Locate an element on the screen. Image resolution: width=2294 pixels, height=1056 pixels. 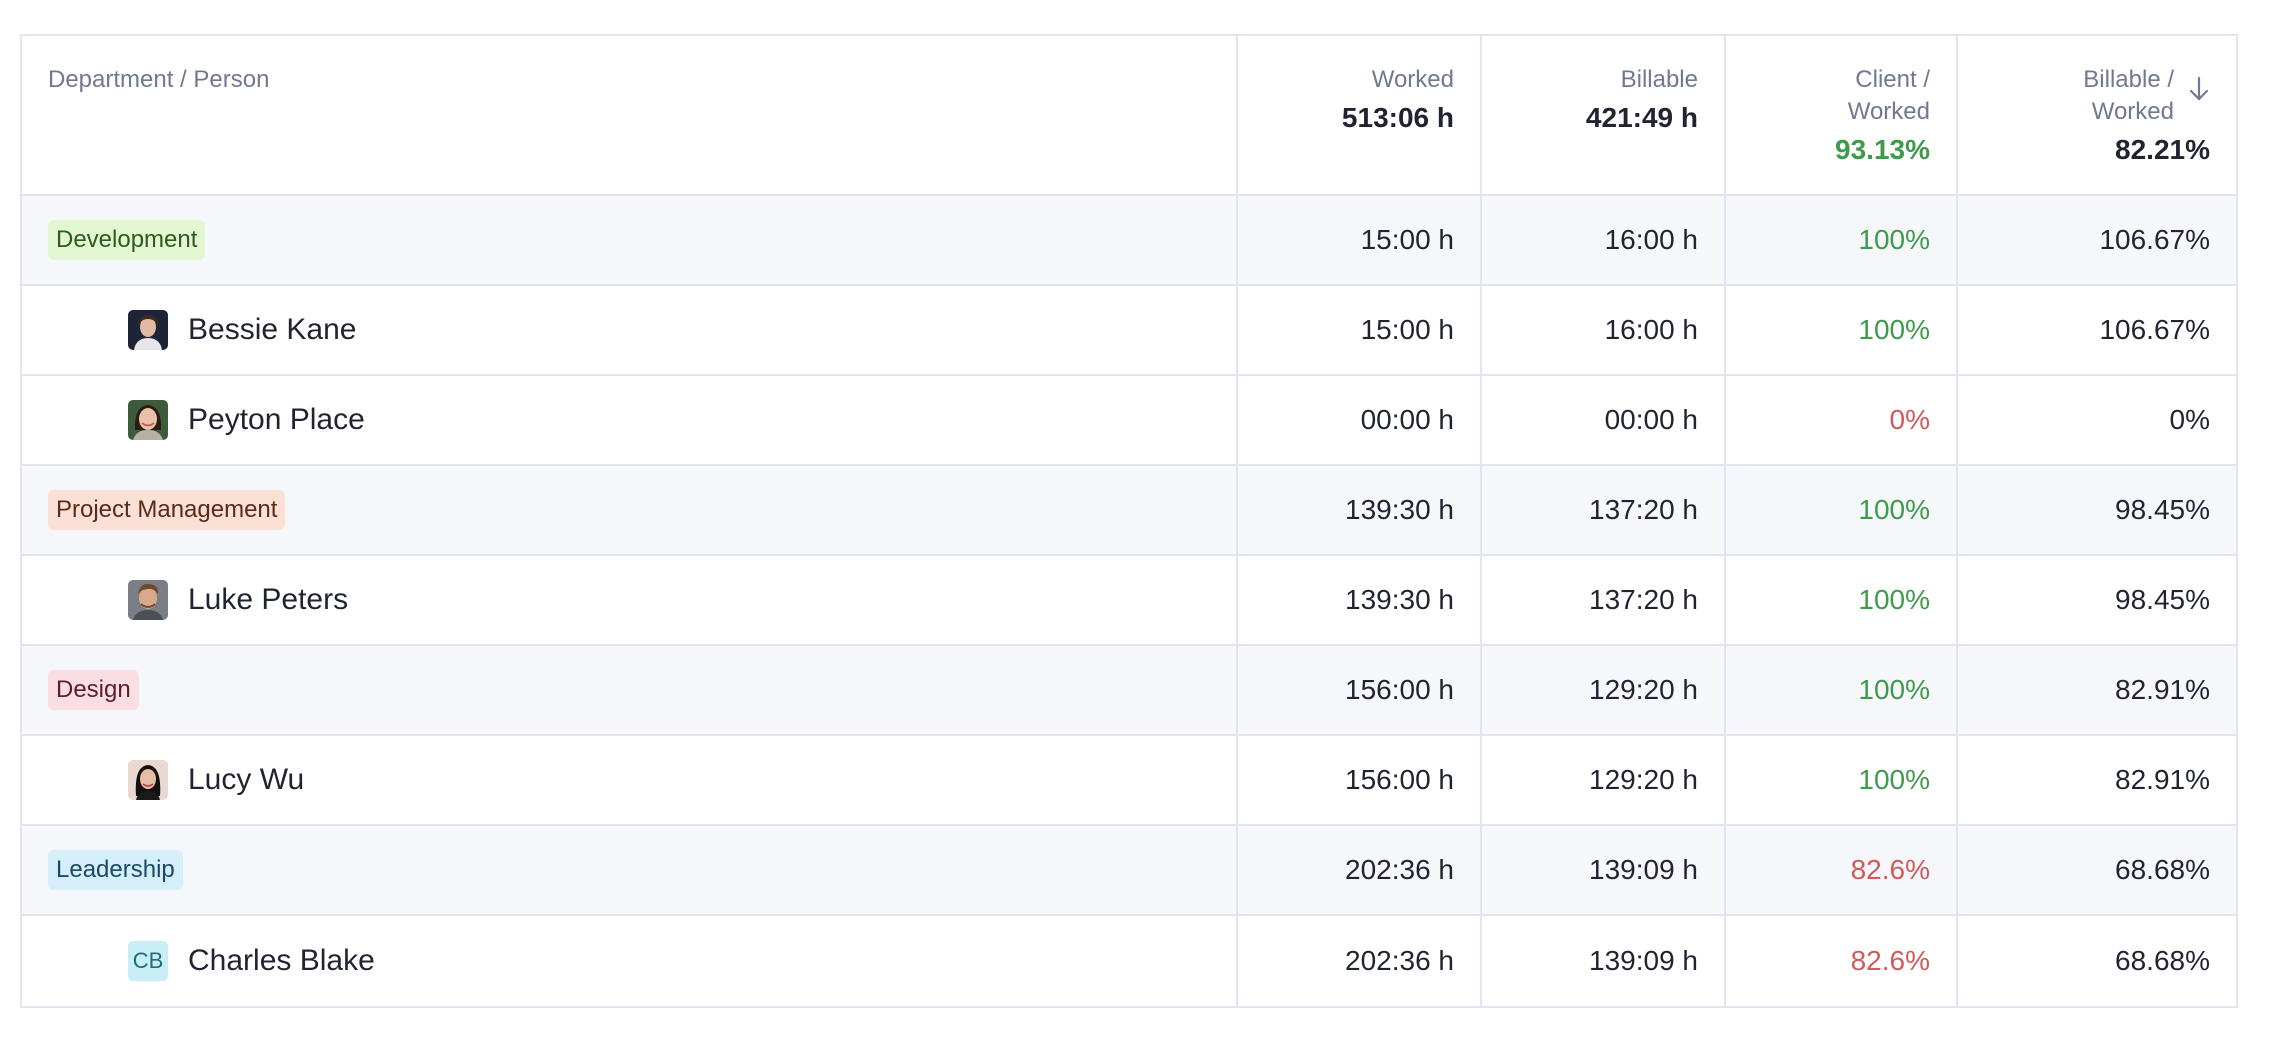
header-worked-label: Worked is located at coordinates (1412, 79).